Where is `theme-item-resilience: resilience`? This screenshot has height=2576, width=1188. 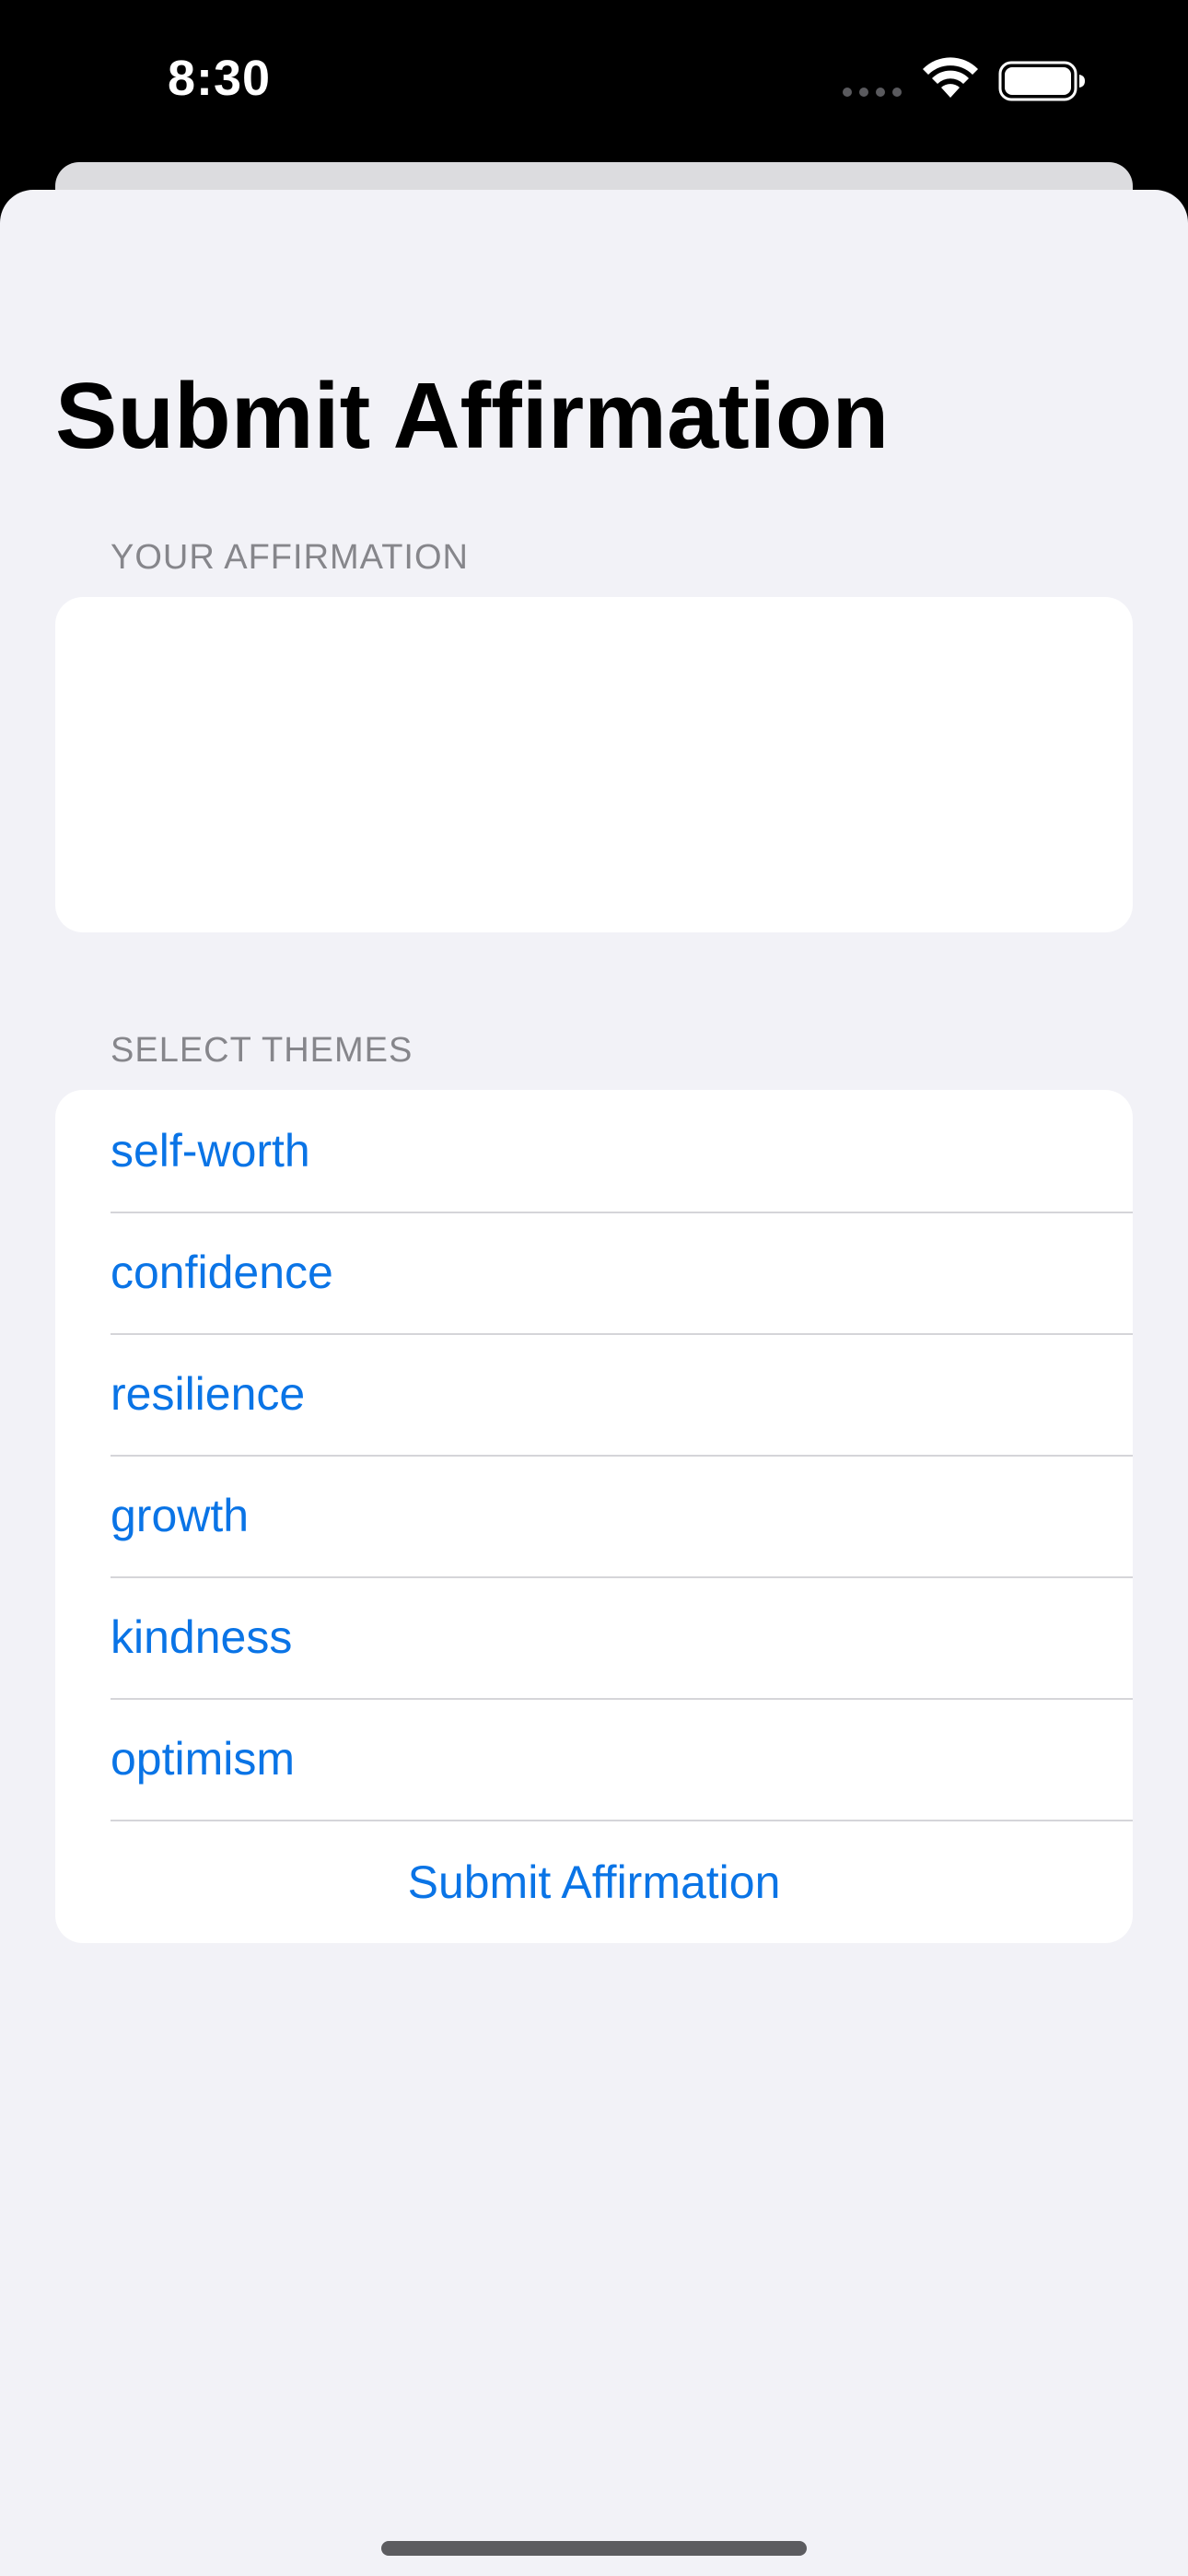
theme-item-resilience: resilience is located at coordinates (594, 1394).